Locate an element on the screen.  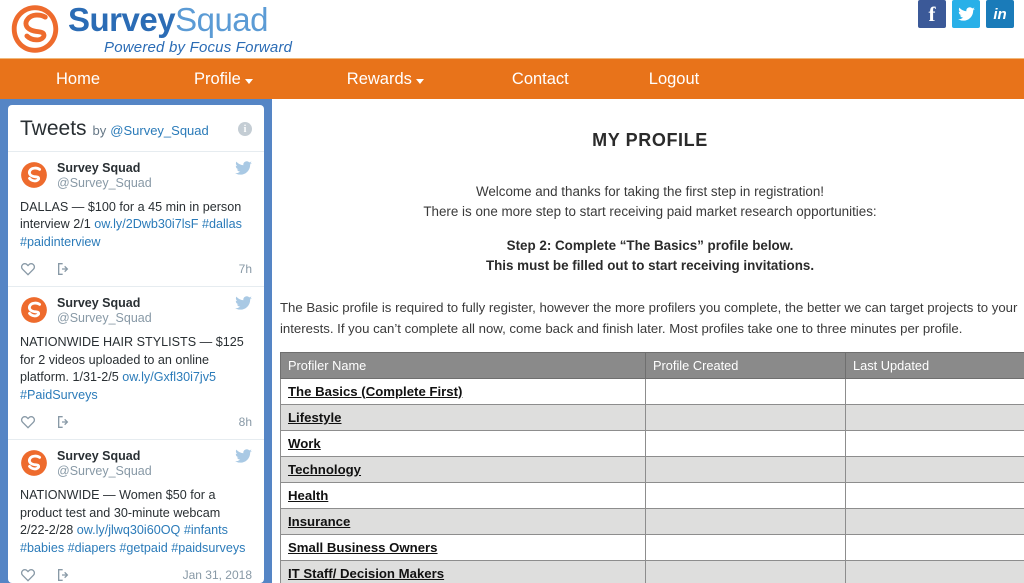
survey-squad-swirl-logo-icon is located at coordinates (35, 29).